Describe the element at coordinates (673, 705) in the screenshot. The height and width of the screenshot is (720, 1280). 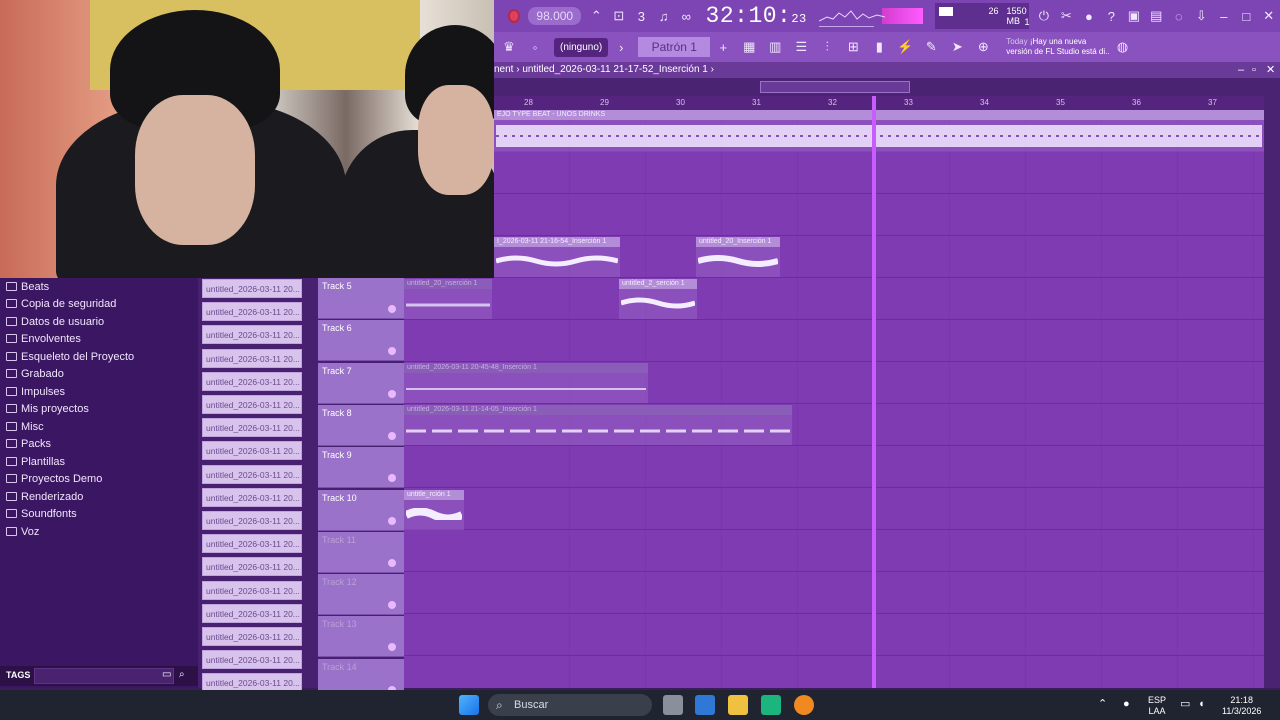
I see `task-view-icon` at that location.